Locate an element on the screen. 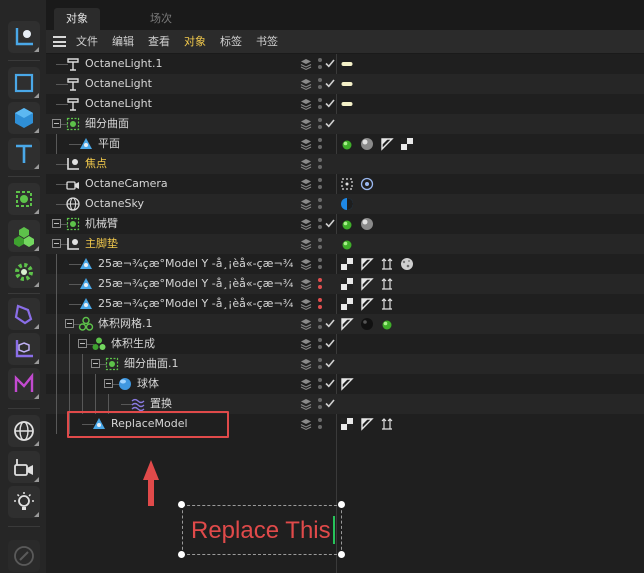  table-row: OctaneSky is located at coordinates (345, 204).